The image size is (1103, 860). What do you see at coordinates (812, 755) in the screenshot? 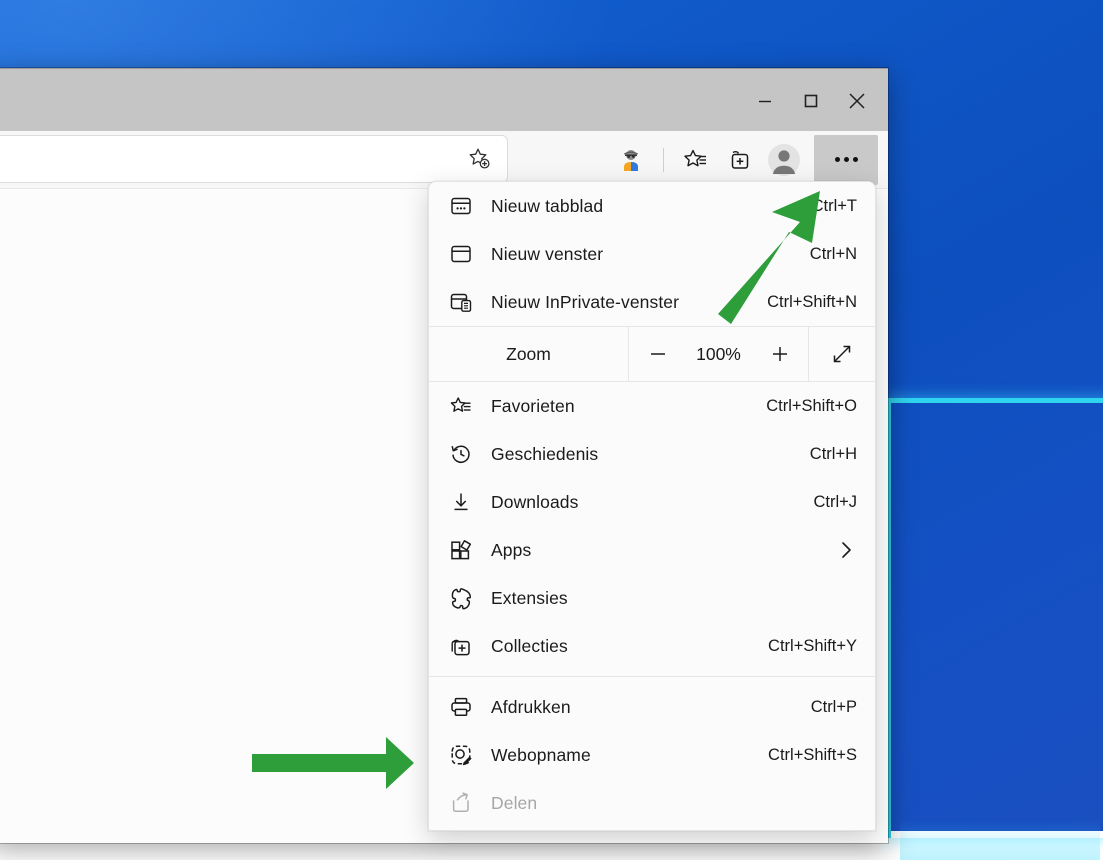
I see `menu-item-accelerator: Ctrl+Shift+S` at bounding box center [812, 755].